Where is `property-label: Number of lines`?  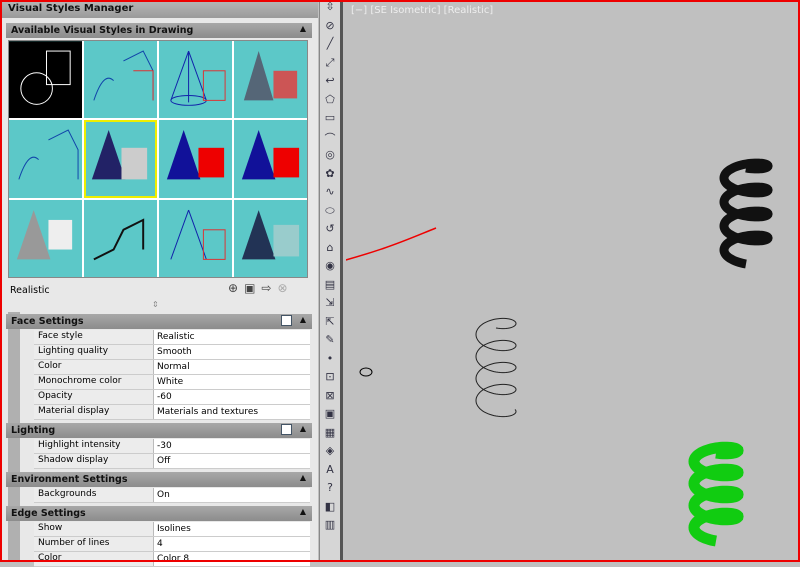 property-label: Number of lines is located at coordinates (94, 544).